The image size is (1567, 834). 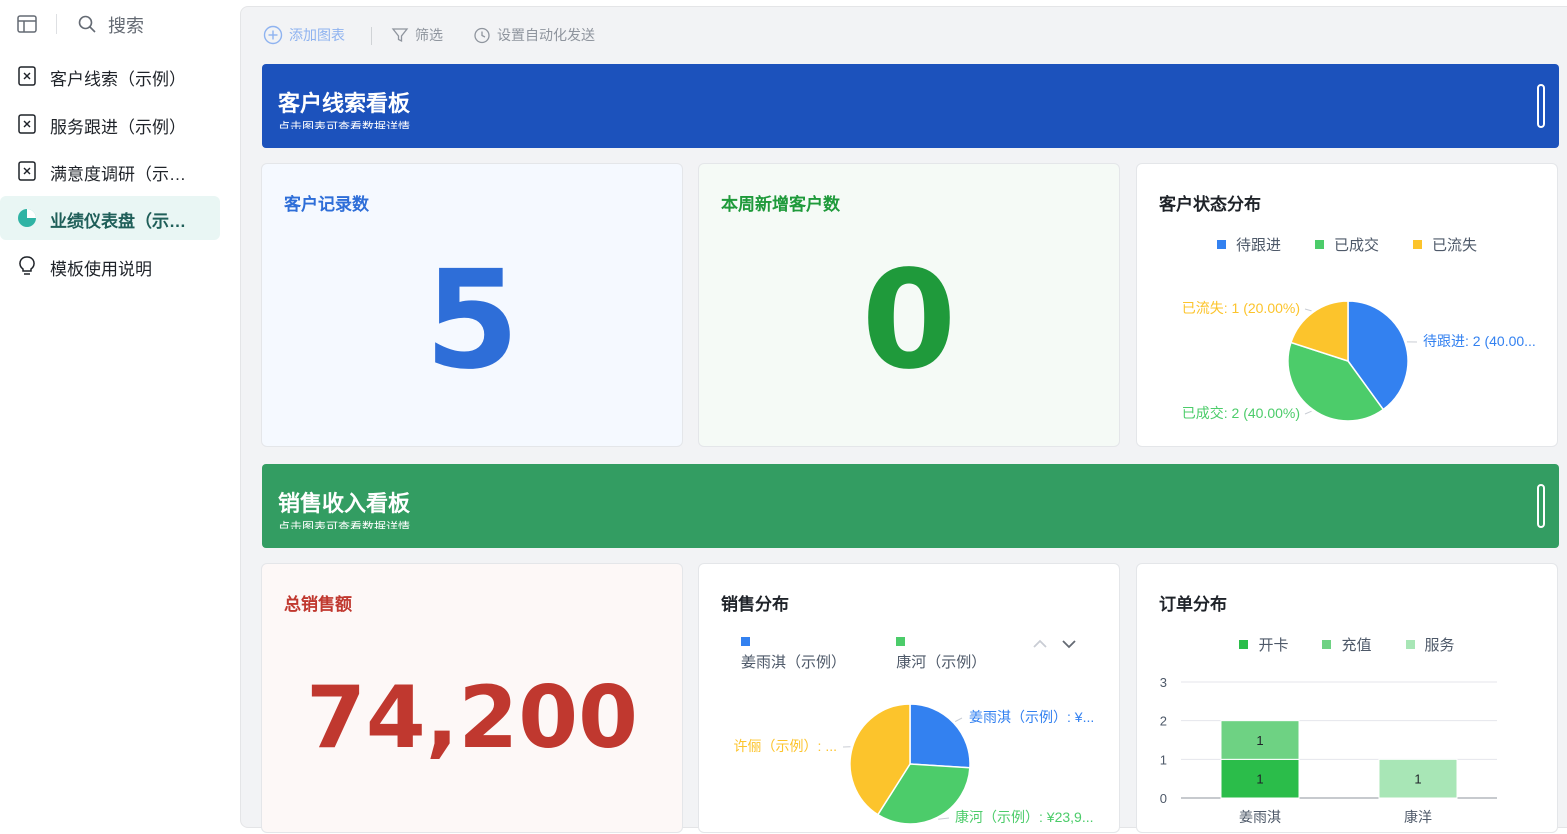 I want to click on sidebar: 搜索 客户线索（示例） 服务跟进（示例） 满意度调研（示例） 业绩仪表盘（示例）, so click(x=115, y=417).